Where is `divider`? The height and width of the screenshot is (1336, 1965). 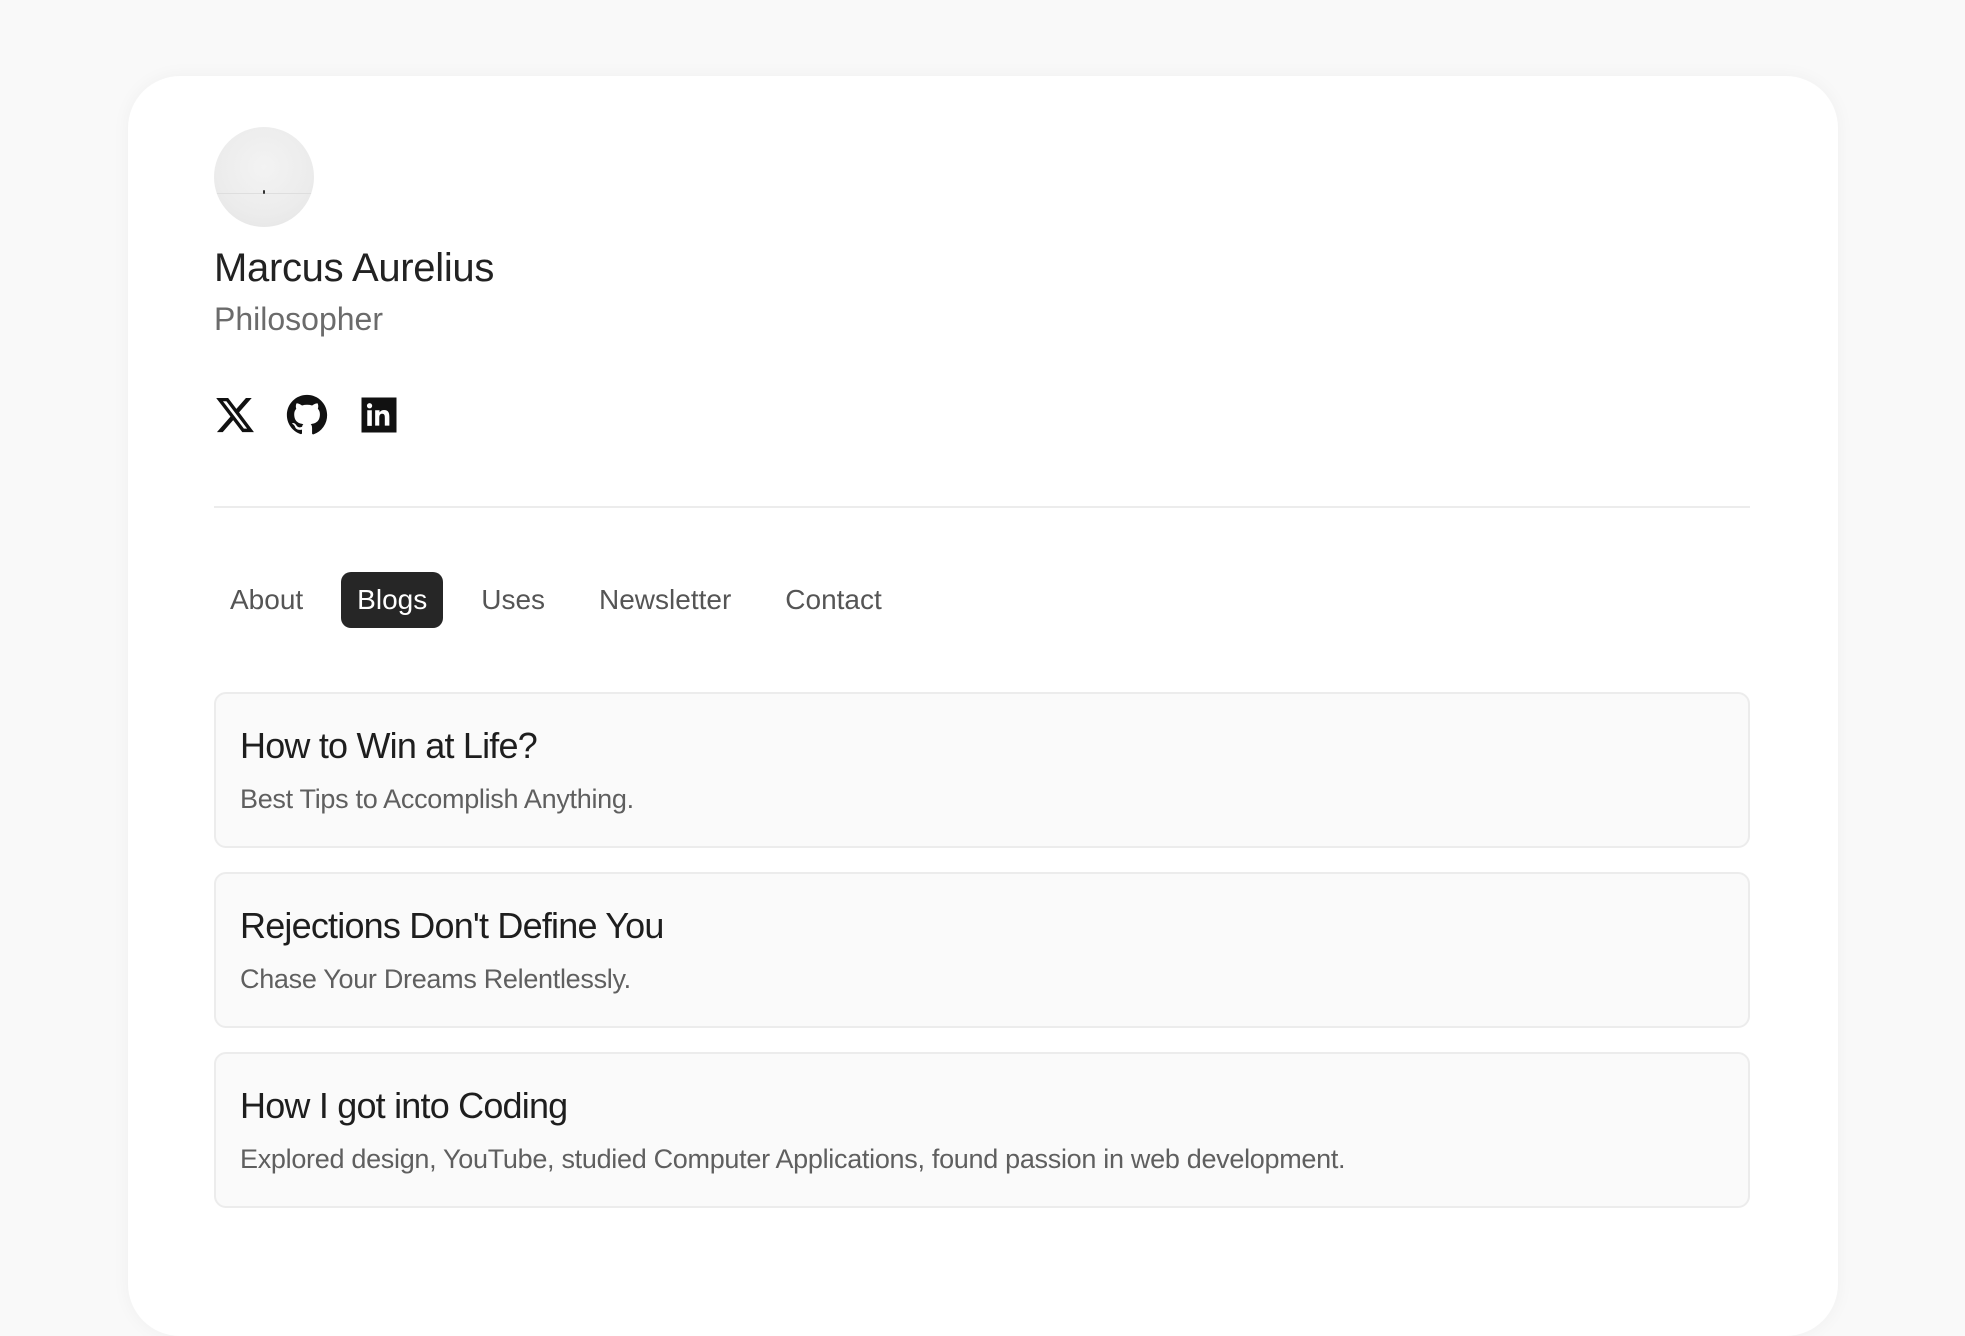
divider is located at coordinates (982, 507).